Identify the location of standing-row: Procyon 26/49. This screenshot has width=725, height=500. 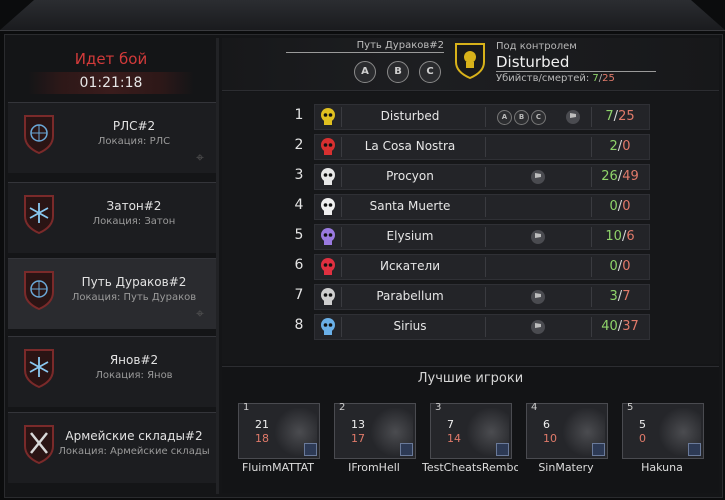
(482, 177).